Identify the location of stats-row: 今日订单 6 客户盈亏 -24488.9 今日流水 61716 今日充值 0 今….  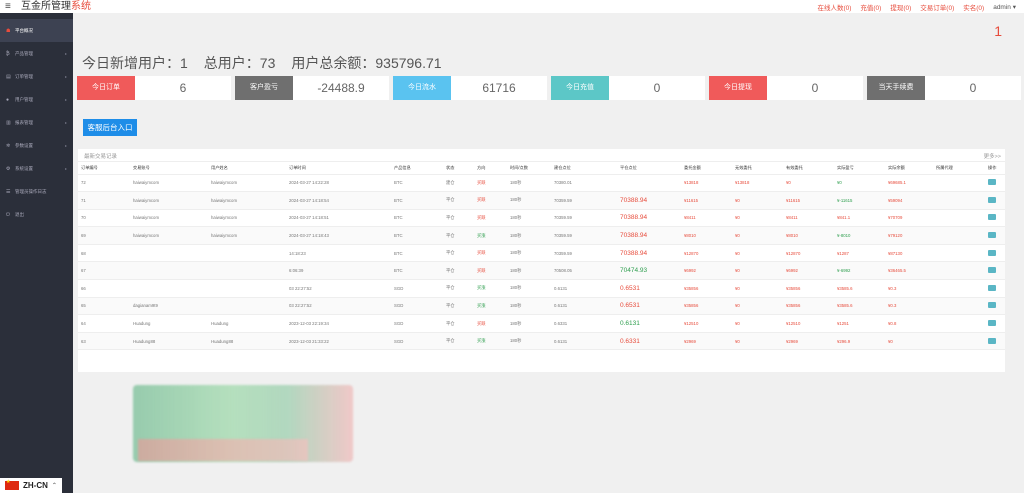
(549, 88).